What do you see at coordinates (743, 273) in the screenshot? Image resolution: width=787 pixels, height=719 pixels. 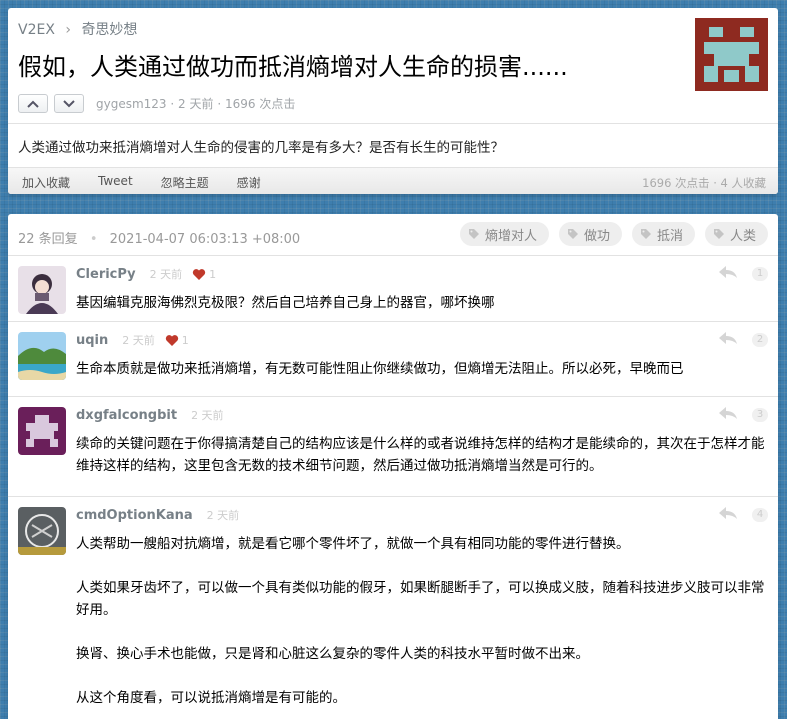 I see `reply-tools: 1` at bounding box center [743, 273].